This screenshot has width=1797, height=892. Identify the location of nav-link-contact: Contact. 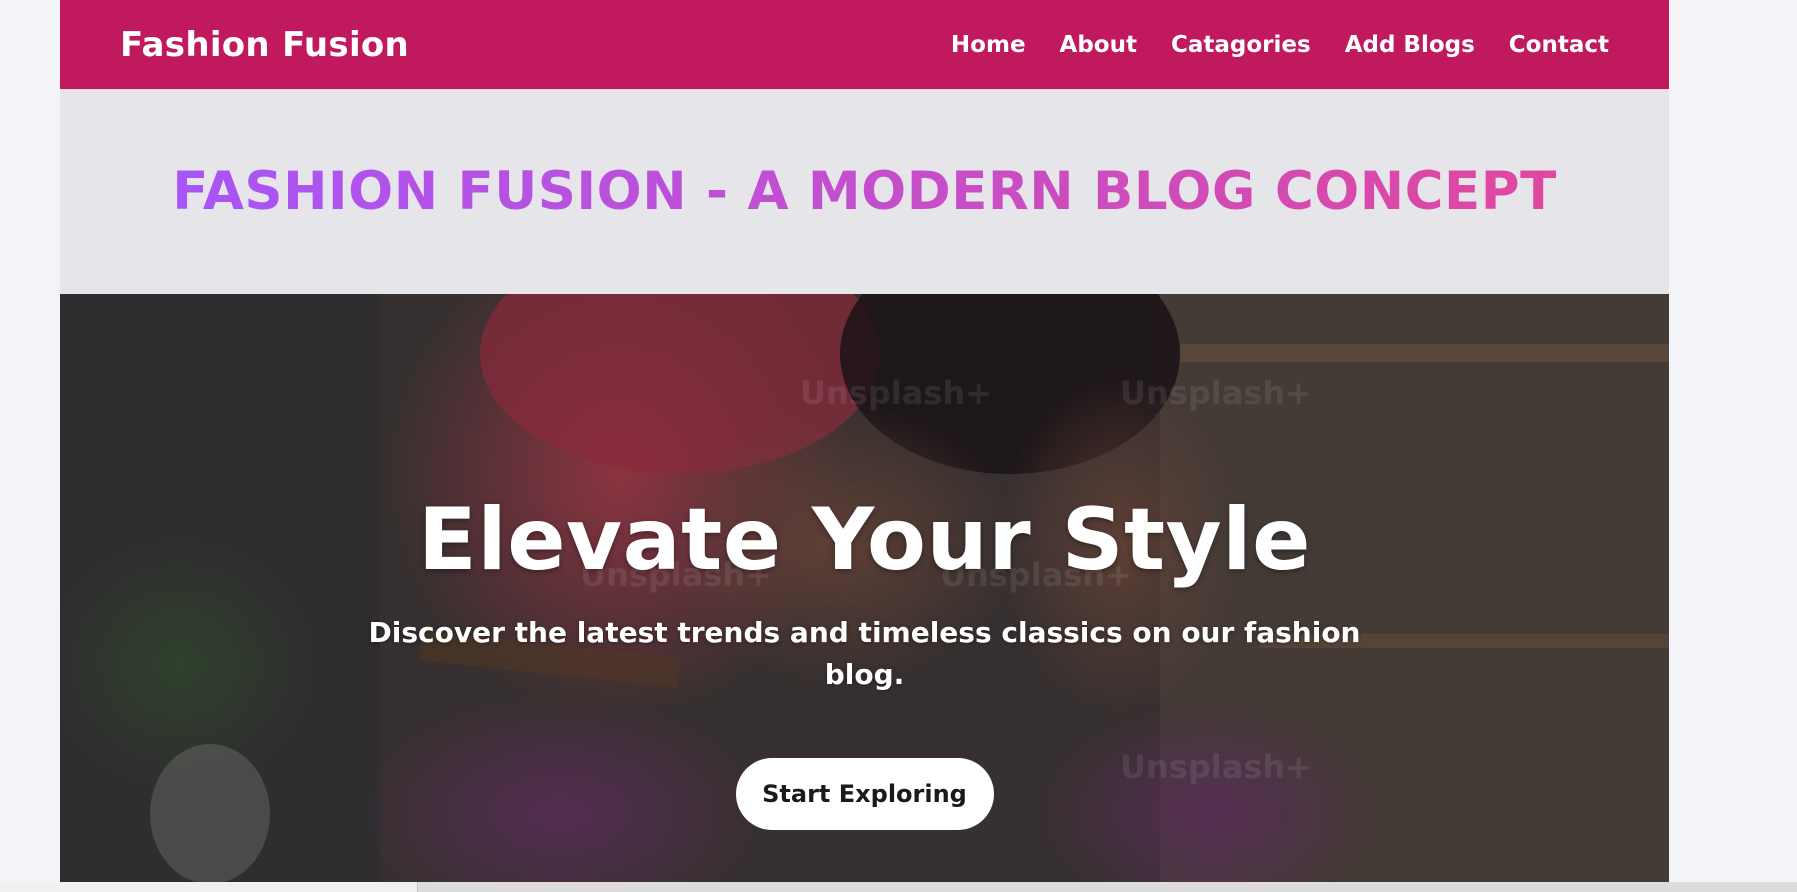
(1559, 45).